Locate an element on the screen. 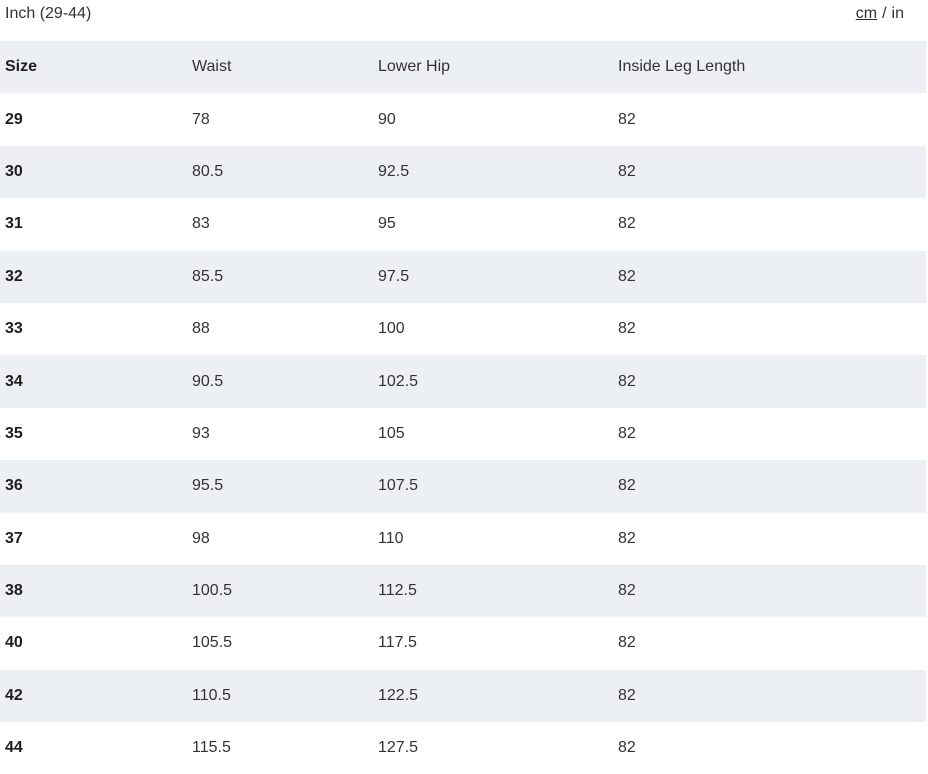 The width and height of the screenshot is (928, 774). cell-lower-hip: 117.5 is located at coordinates (397, 643).